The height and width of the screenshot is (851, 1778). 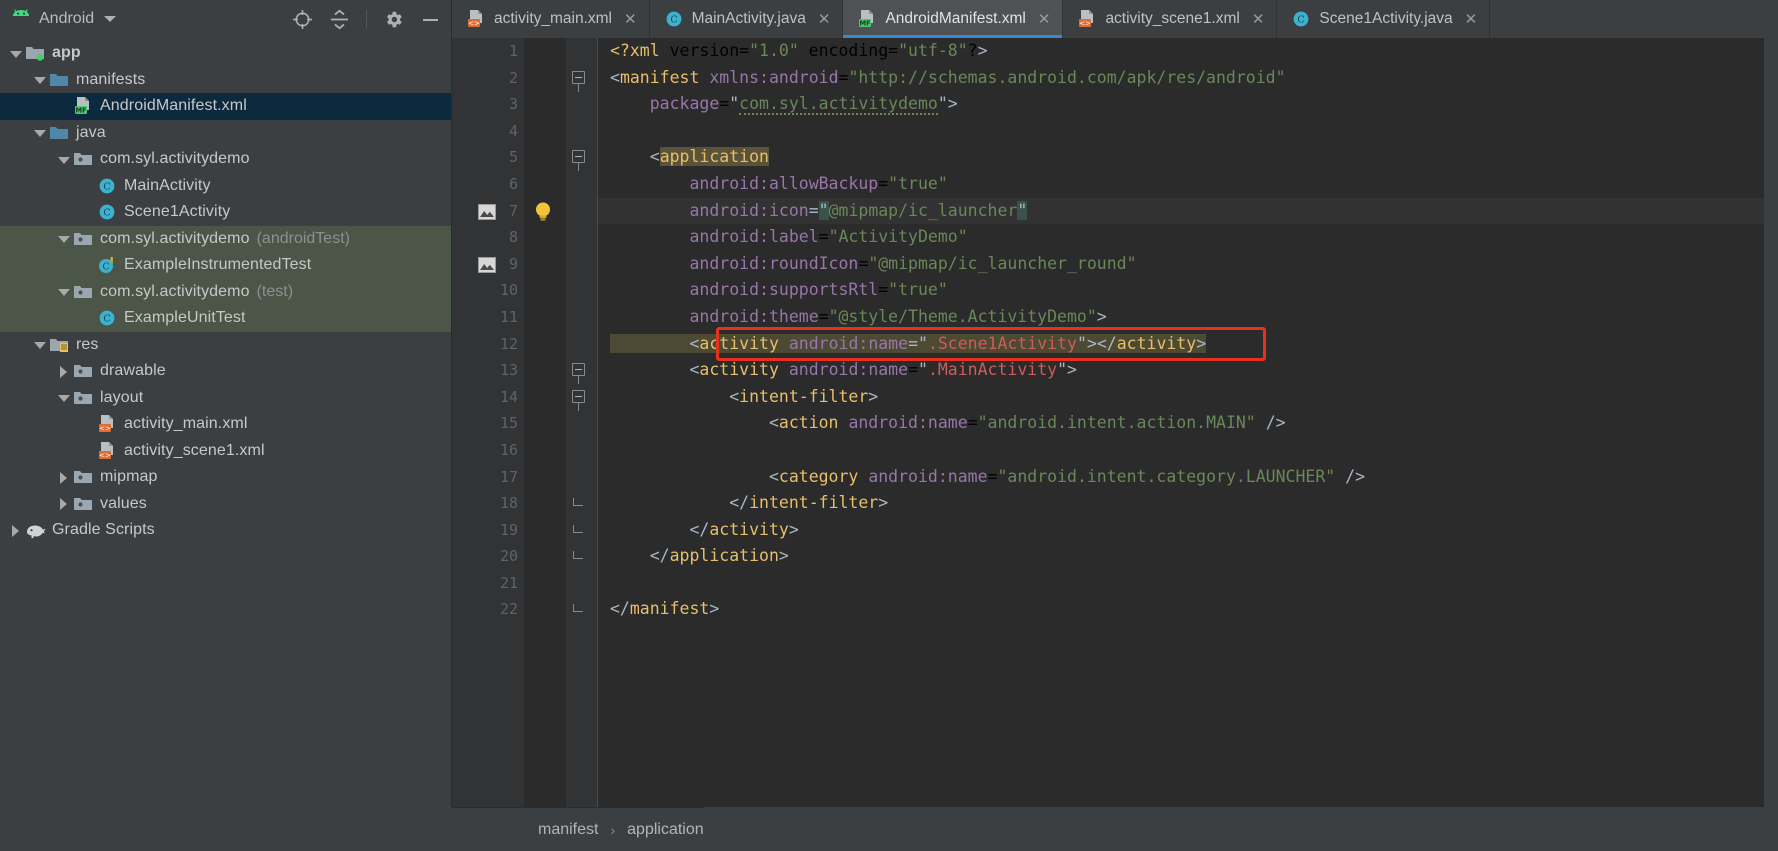 I want to click on line-number: 9, so click(x=488, y=264).